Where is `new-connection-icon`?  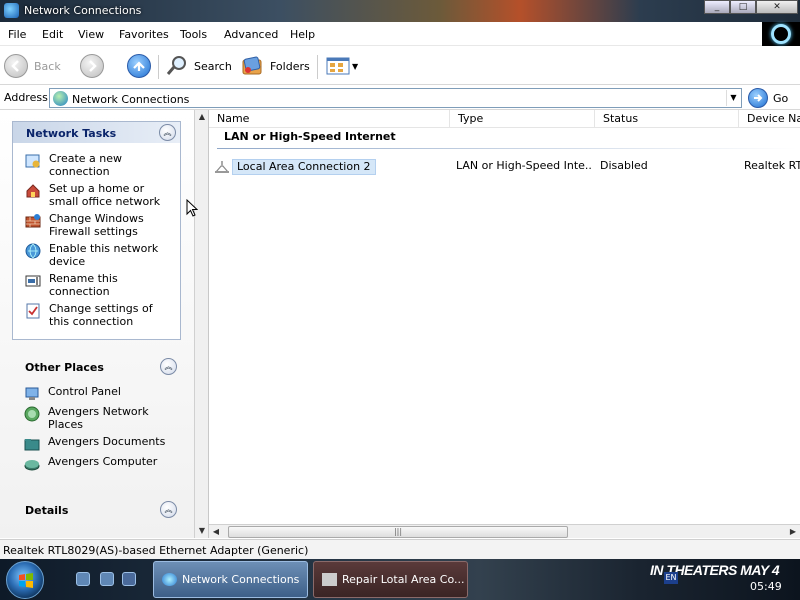
new-connection-icon is located at coordinates (33, 161).